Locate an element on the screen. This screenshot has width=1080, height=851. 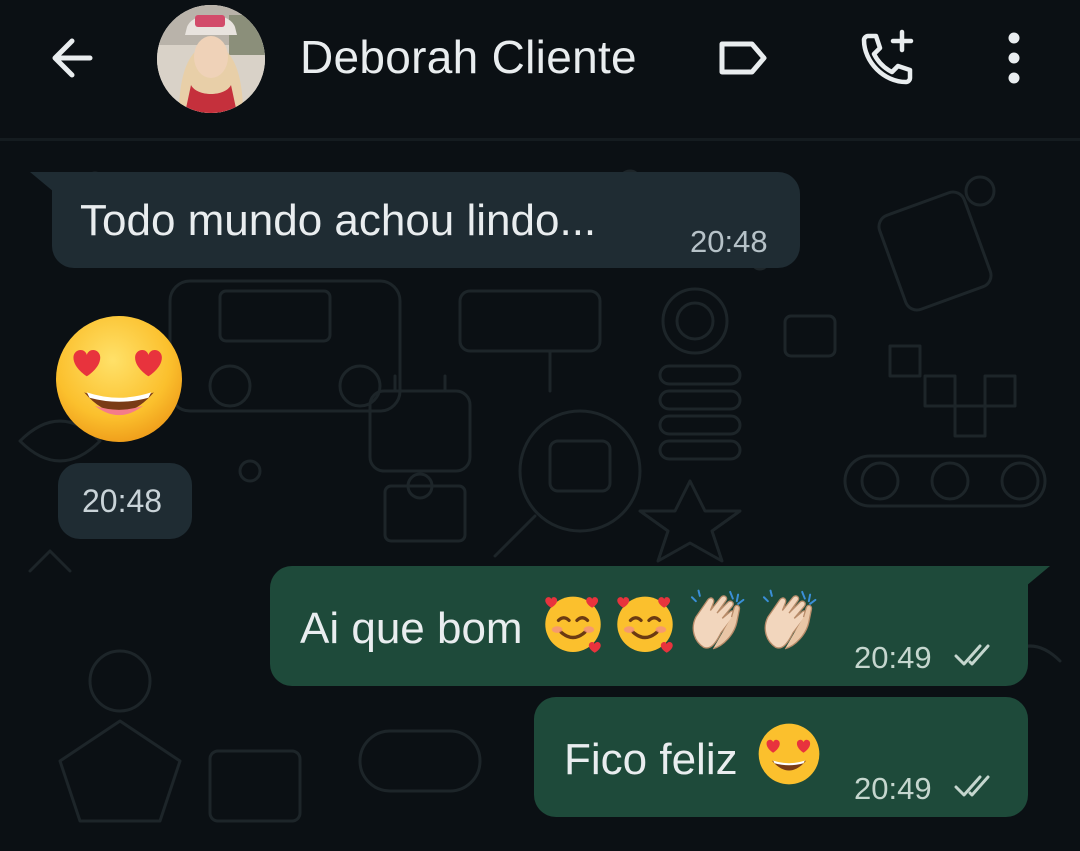
message-text: Ai que bom is located at coordinates (411, 628).